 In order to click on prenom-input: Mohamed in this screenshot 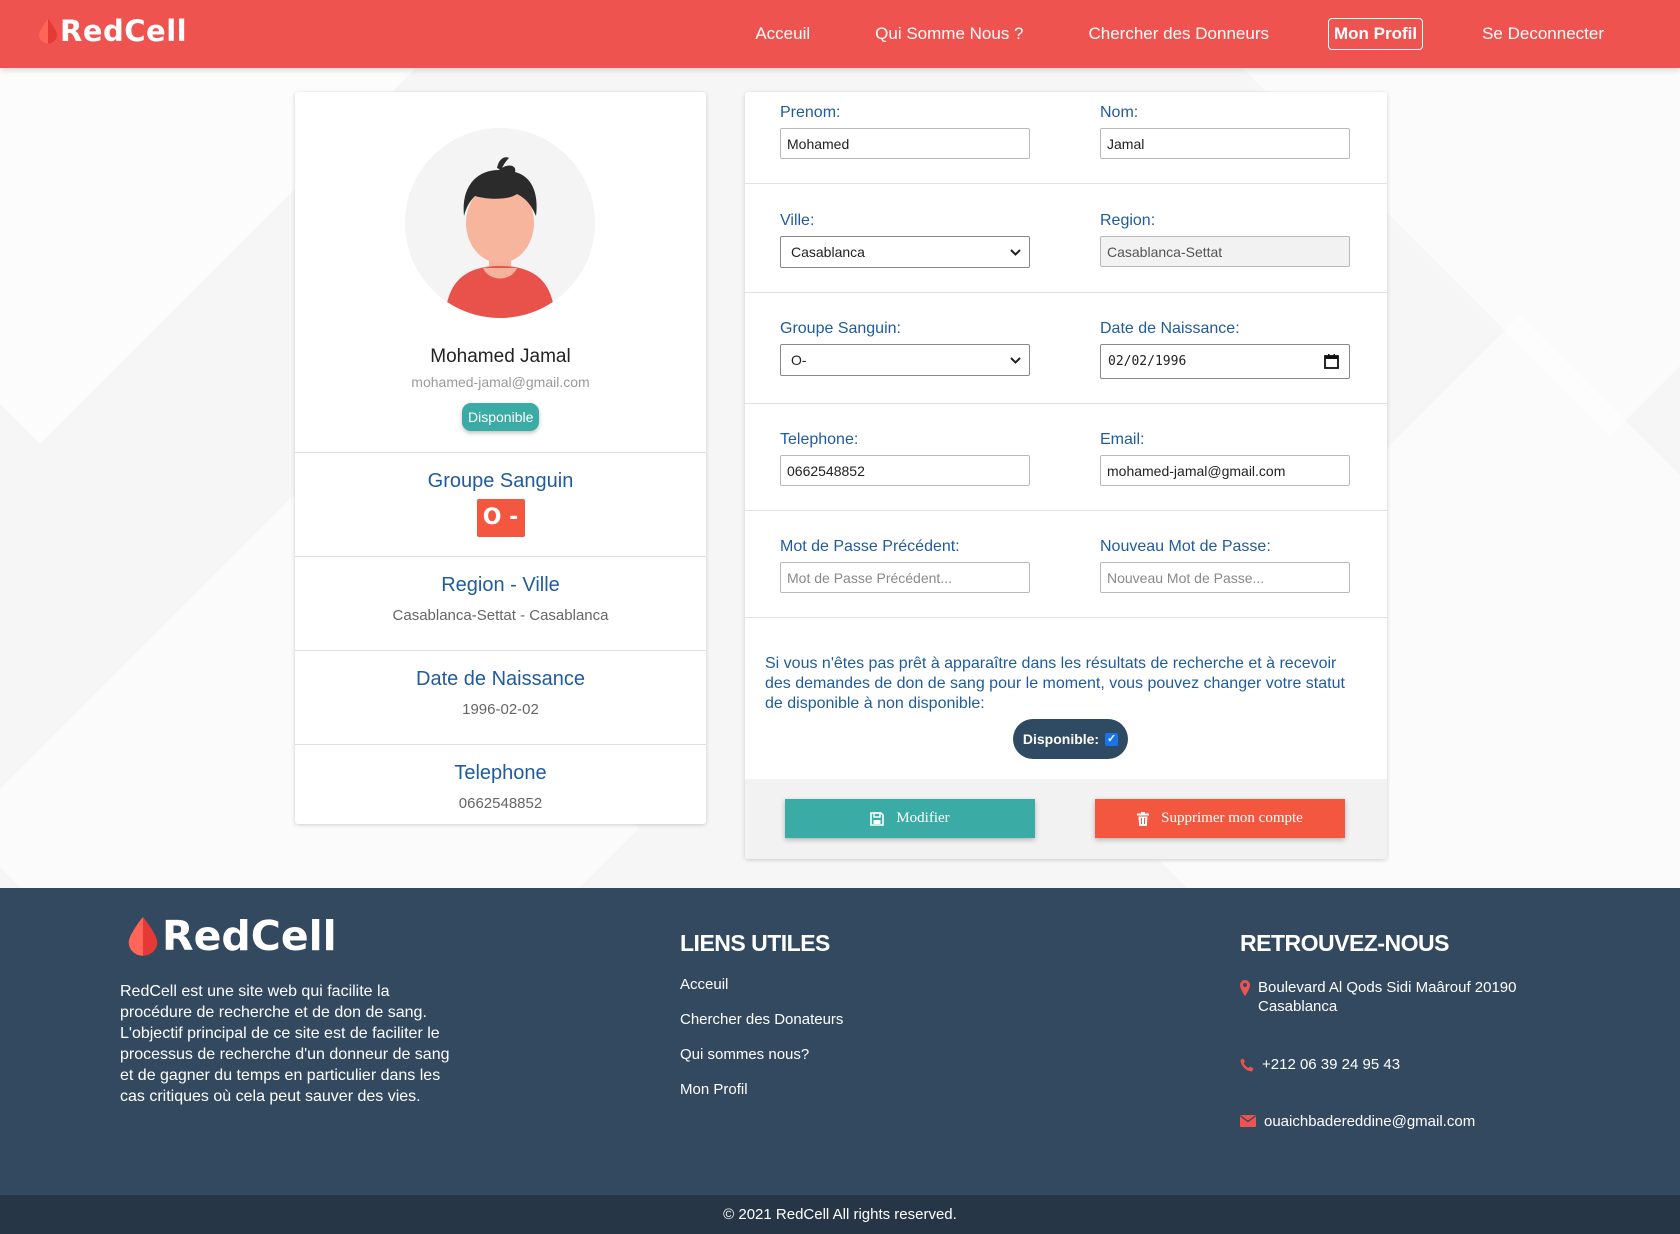, I will do `click(905, 143)`.